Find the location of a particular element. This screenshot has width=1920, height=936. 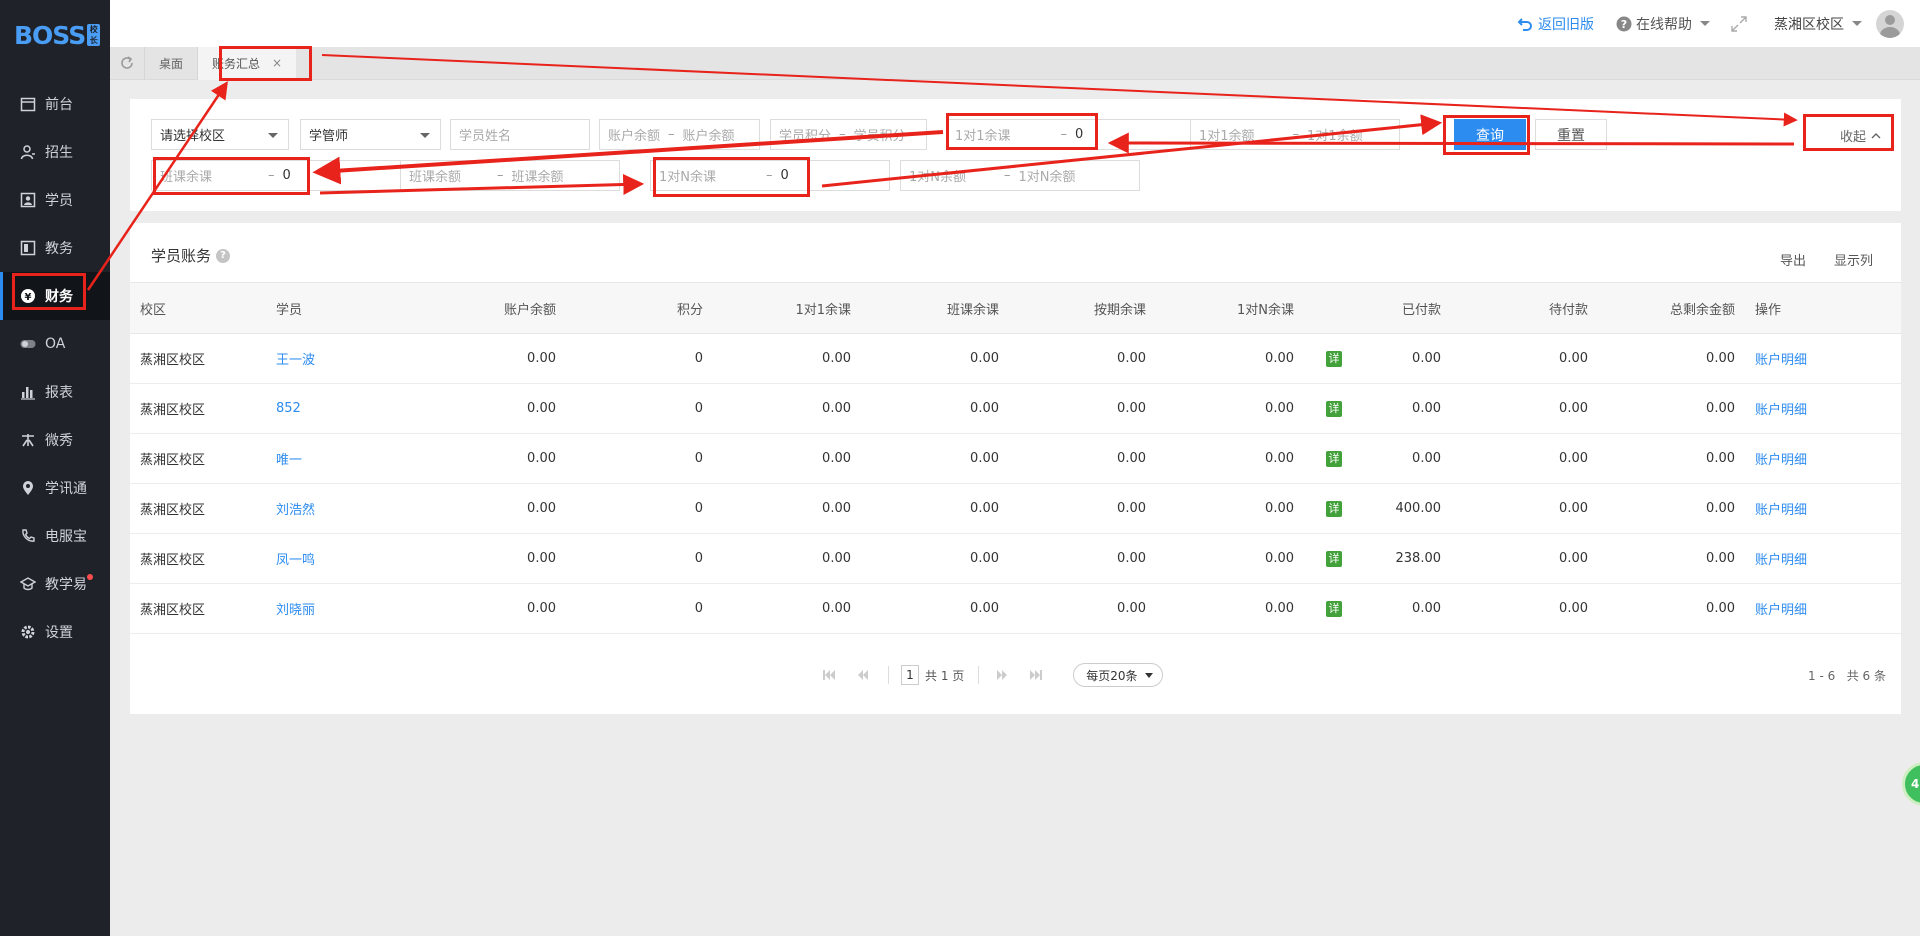

student-name-input: 学员姓名 is located at coordinates (520, 134).